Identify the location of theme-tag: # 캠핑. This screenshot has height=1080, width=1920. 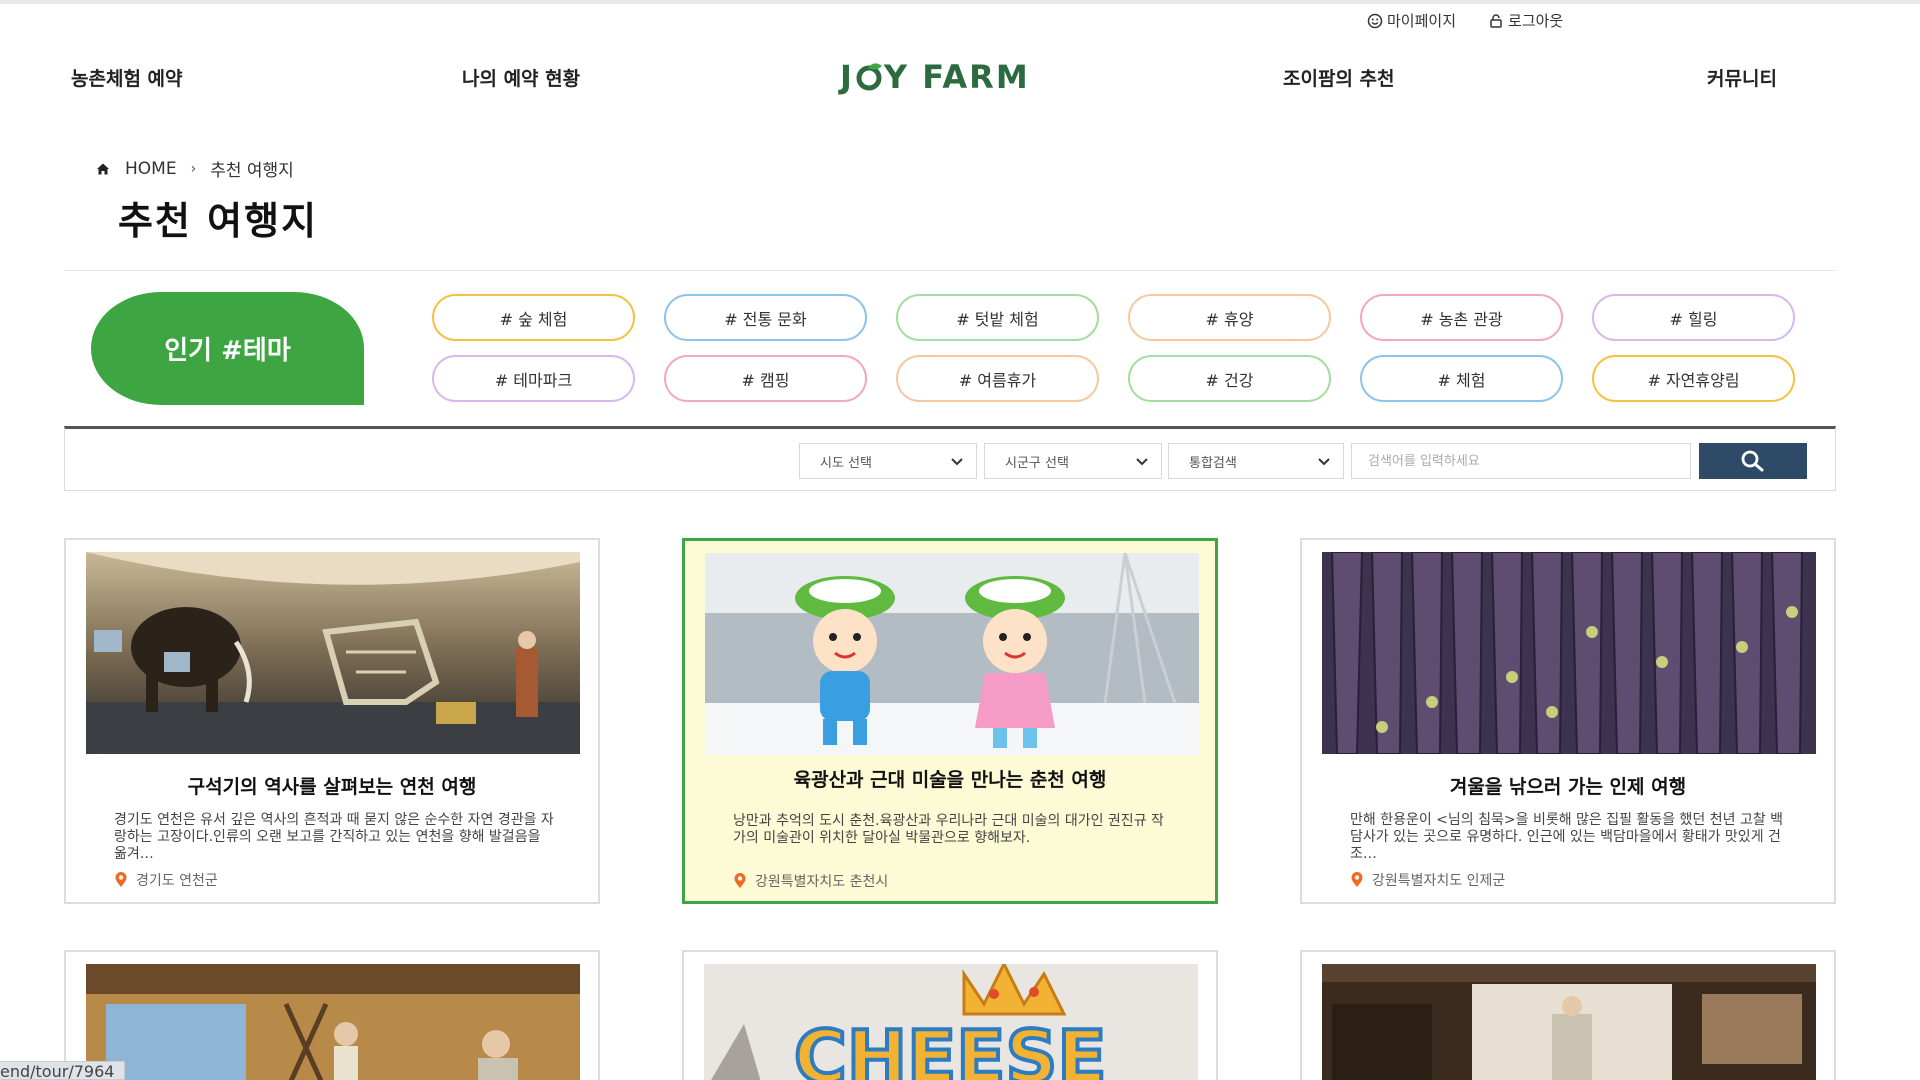
(765, 378).